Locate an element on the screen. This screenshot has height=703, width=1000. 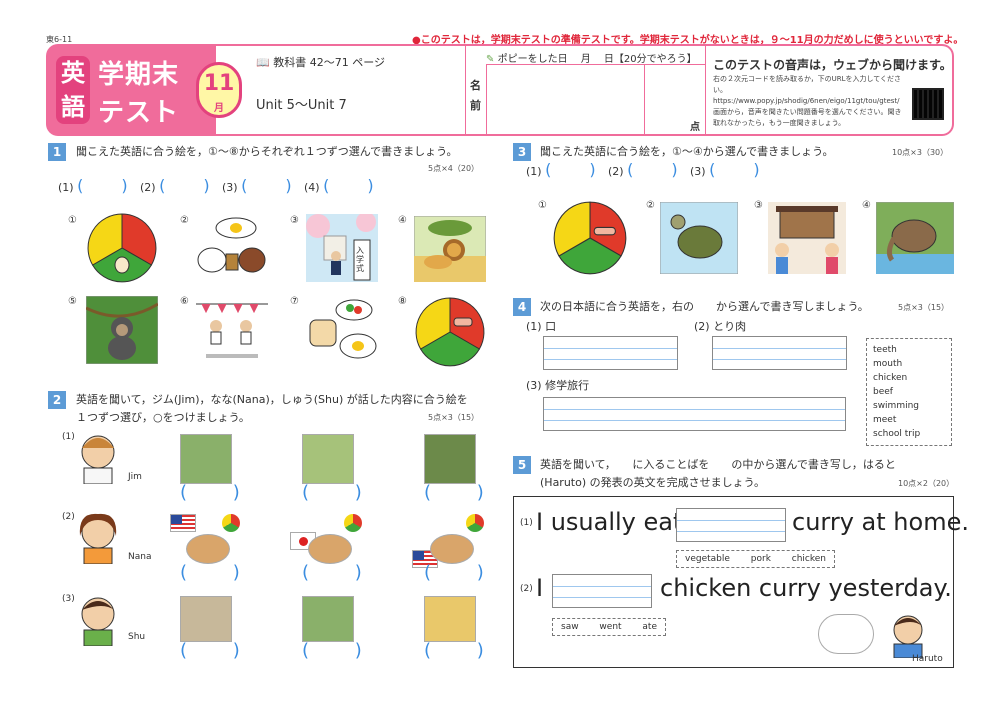
write-box-school-trip is located at coordinates (694, 414).